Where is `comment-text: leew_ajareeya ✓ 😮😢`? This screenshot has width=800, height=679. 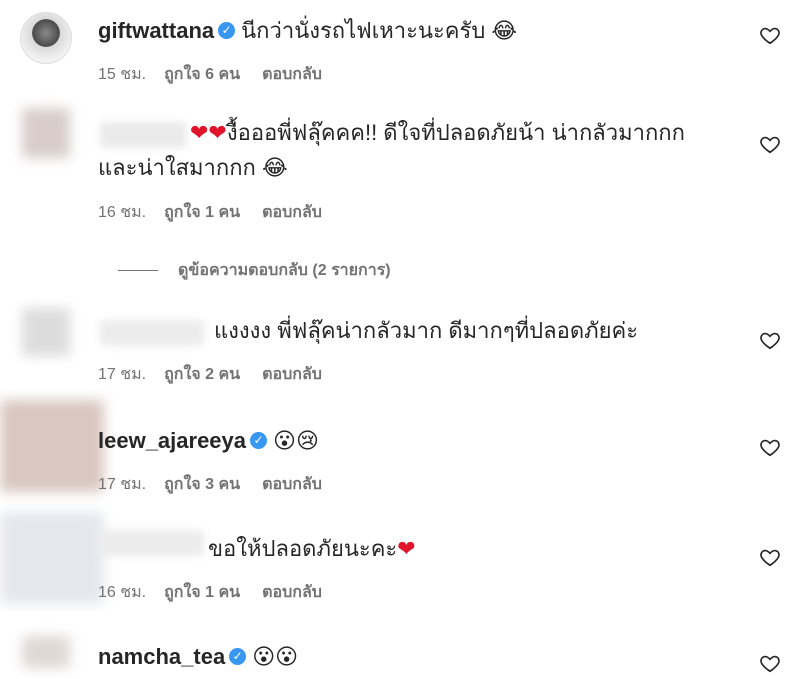
comment-text: leew_ajareeya ✓ 😮😢 is located at coordinates (208, 441).